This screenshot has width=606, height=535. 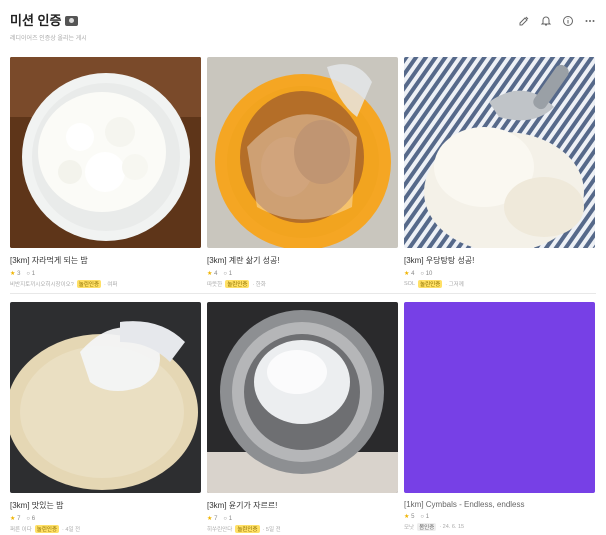 I want to click on info-icon, so click(x=568, y=21).